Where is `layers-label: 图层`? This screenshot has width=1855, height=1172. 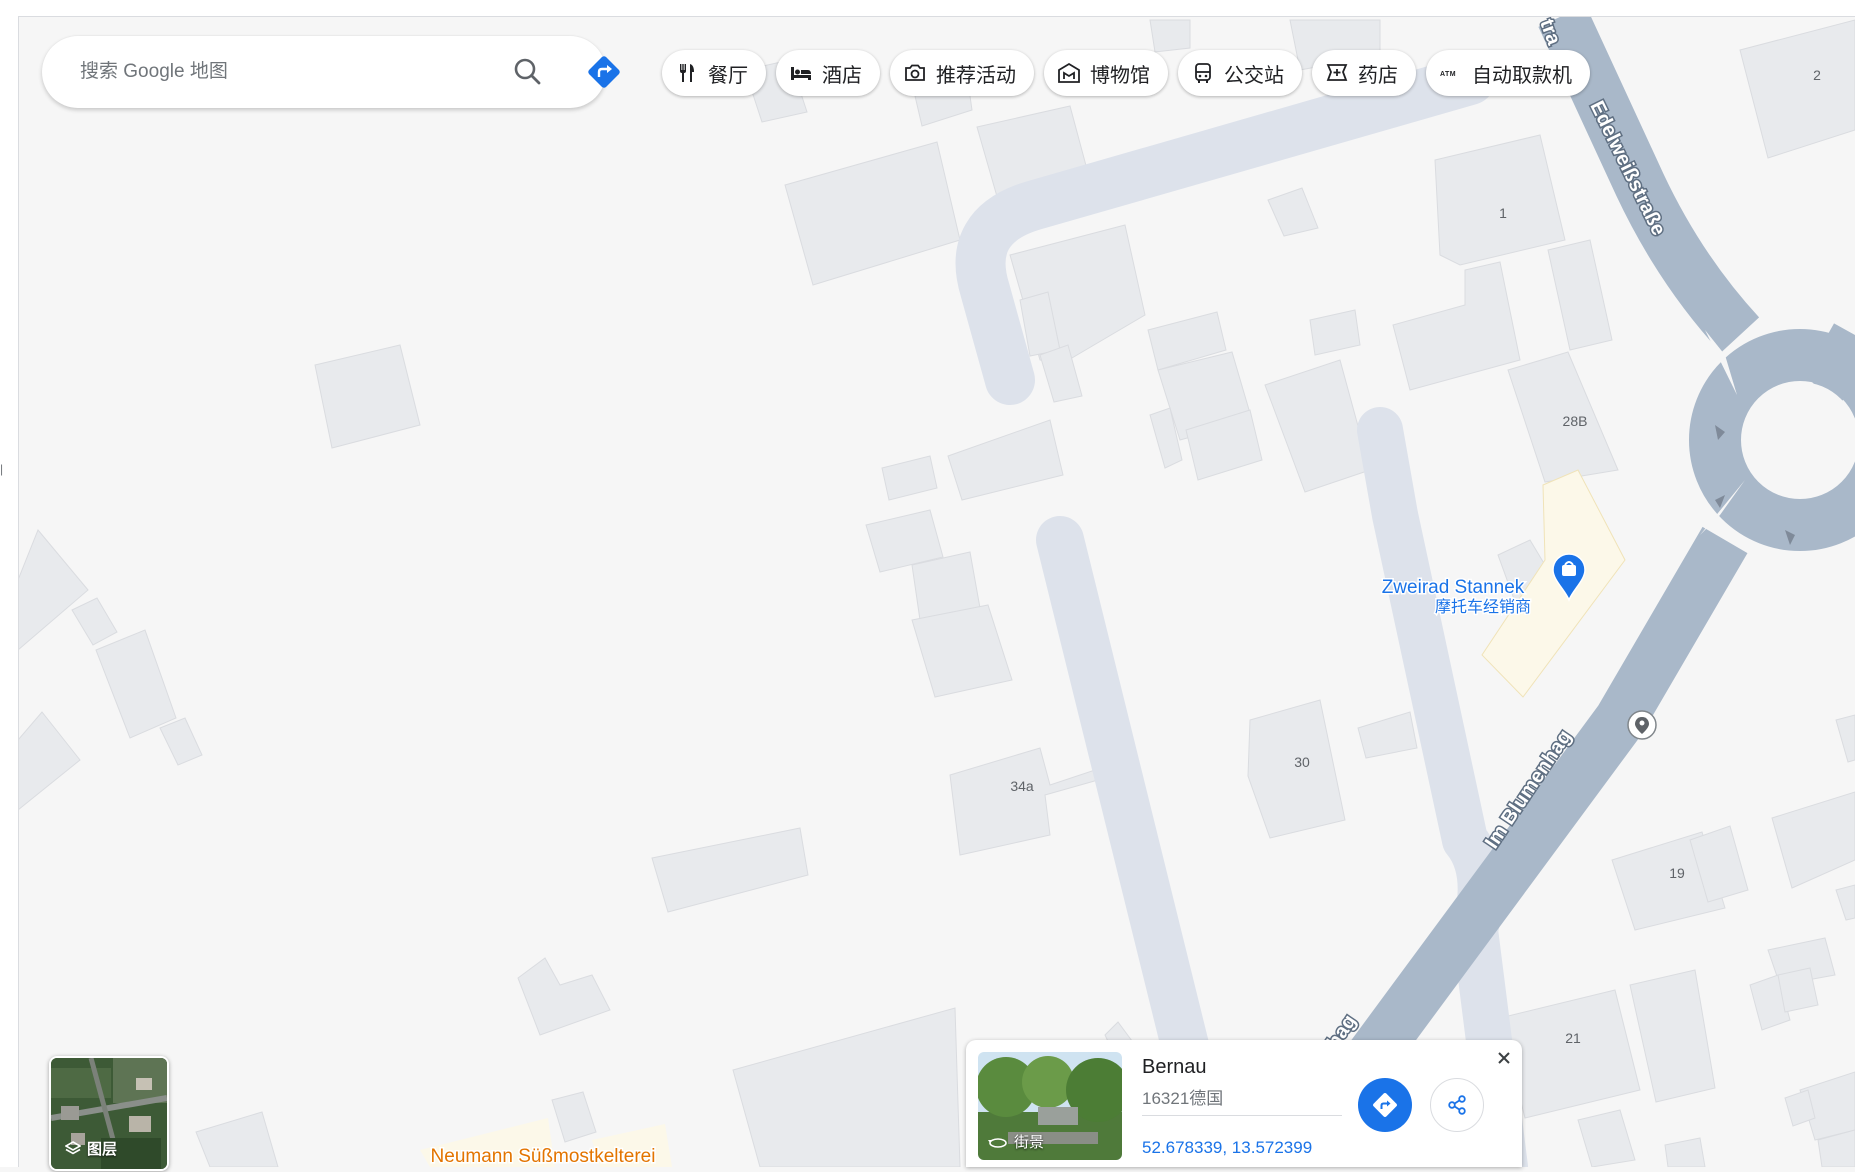 layers-label: 图层 is located at coordinates (102, 1149).